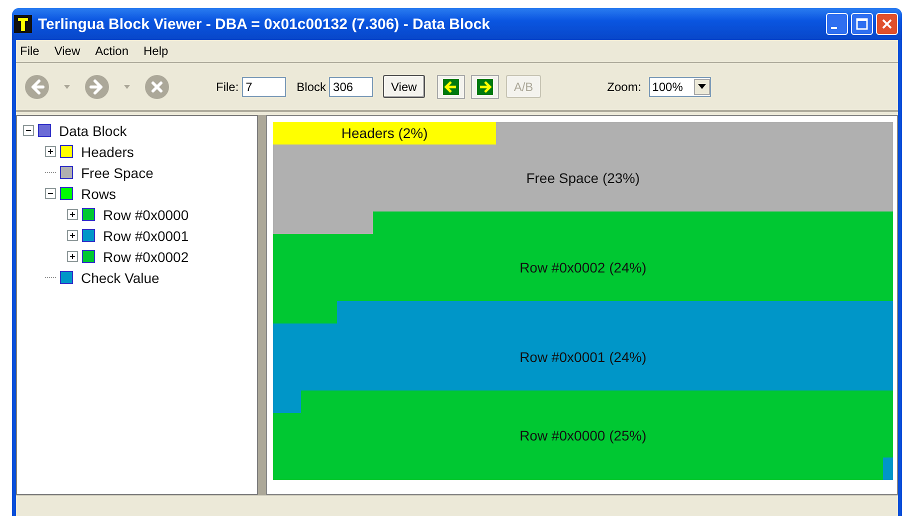 The width and height of the screenshot is (908, 516). I want to click on menu-item: Action, so click(115, 51).